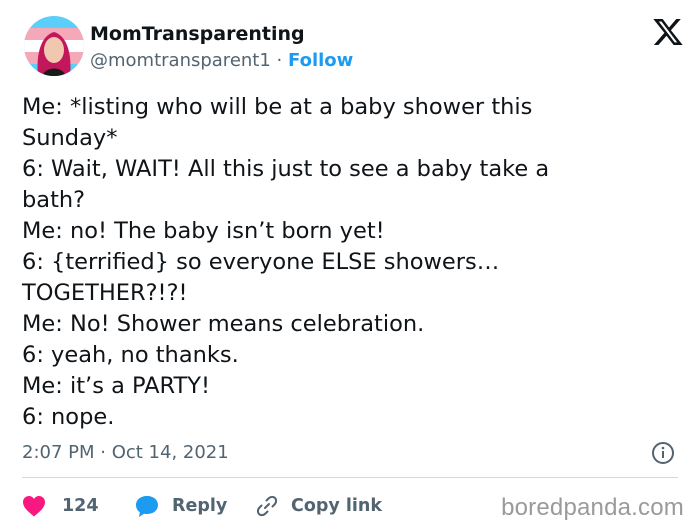 This screenshot has height=532, width=700. Describe the element at coordinates (336, 506) in the screenshot. I see `copy-link-label: Copy link` at that location.